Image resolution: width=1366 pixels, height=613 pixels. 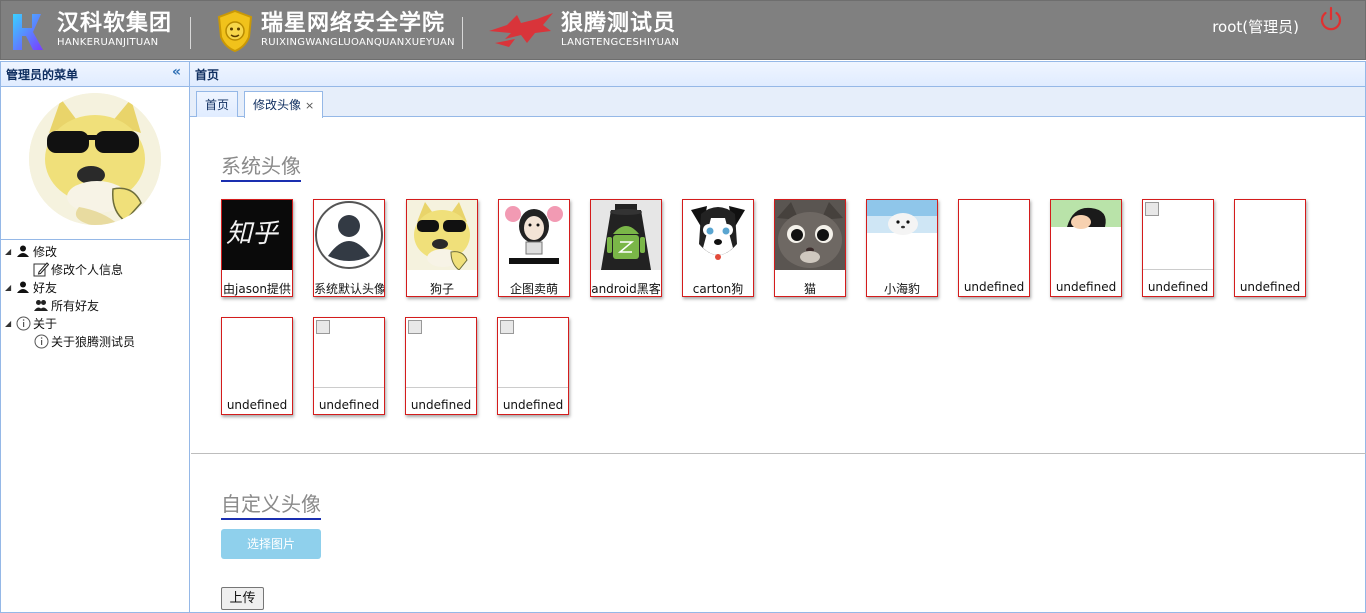 I want to click on avatar-option: 猫, so click(x=810, y=248).